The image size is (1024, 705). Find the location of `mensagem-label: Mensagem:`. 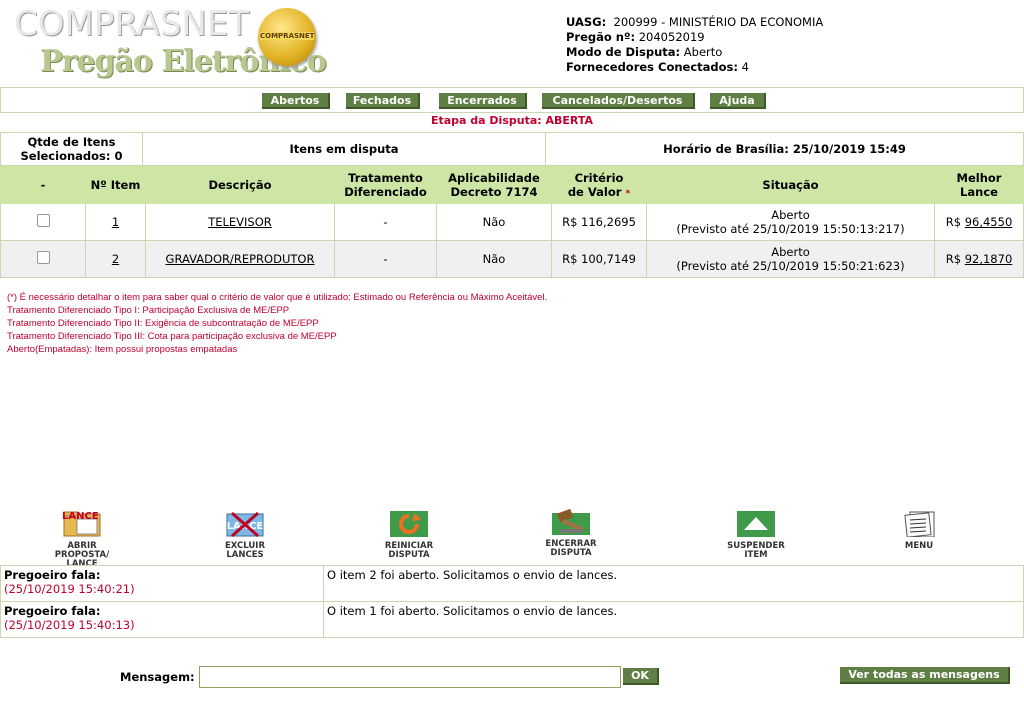

mensagem-label: Mensagem: is located at coordinates (157, 677).